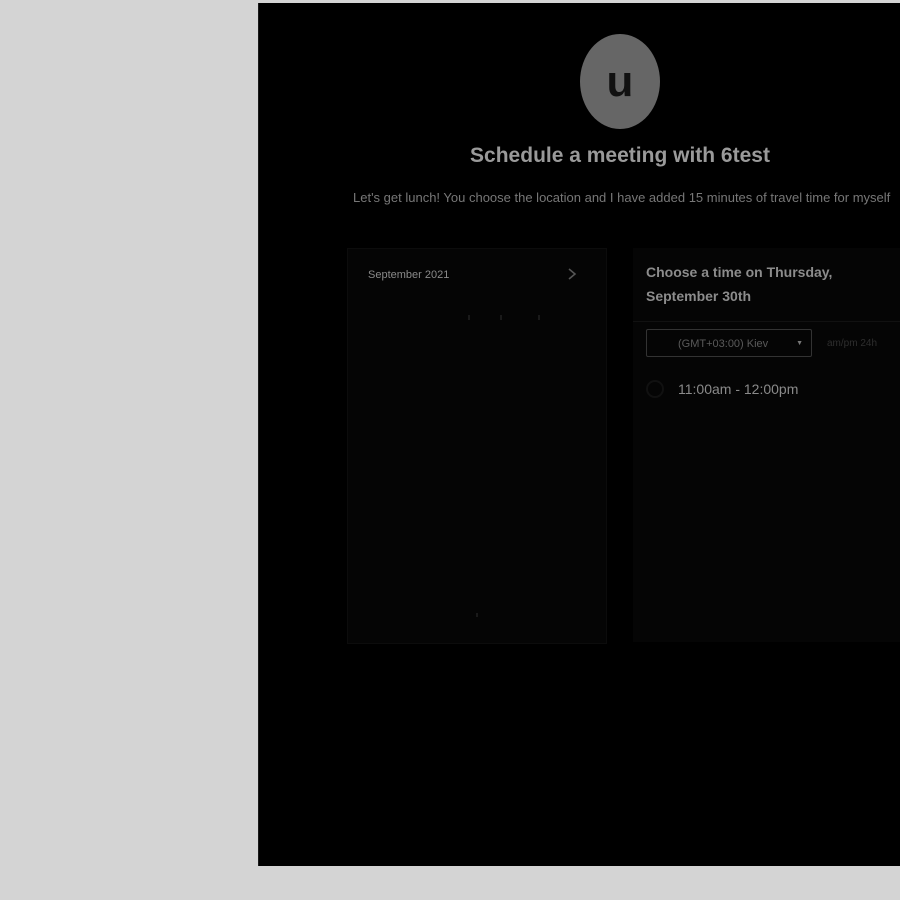 This screenshot has width=900, height=900. I want to click on time-slot: 11:00am - 12:00pm, so click(722, 389).